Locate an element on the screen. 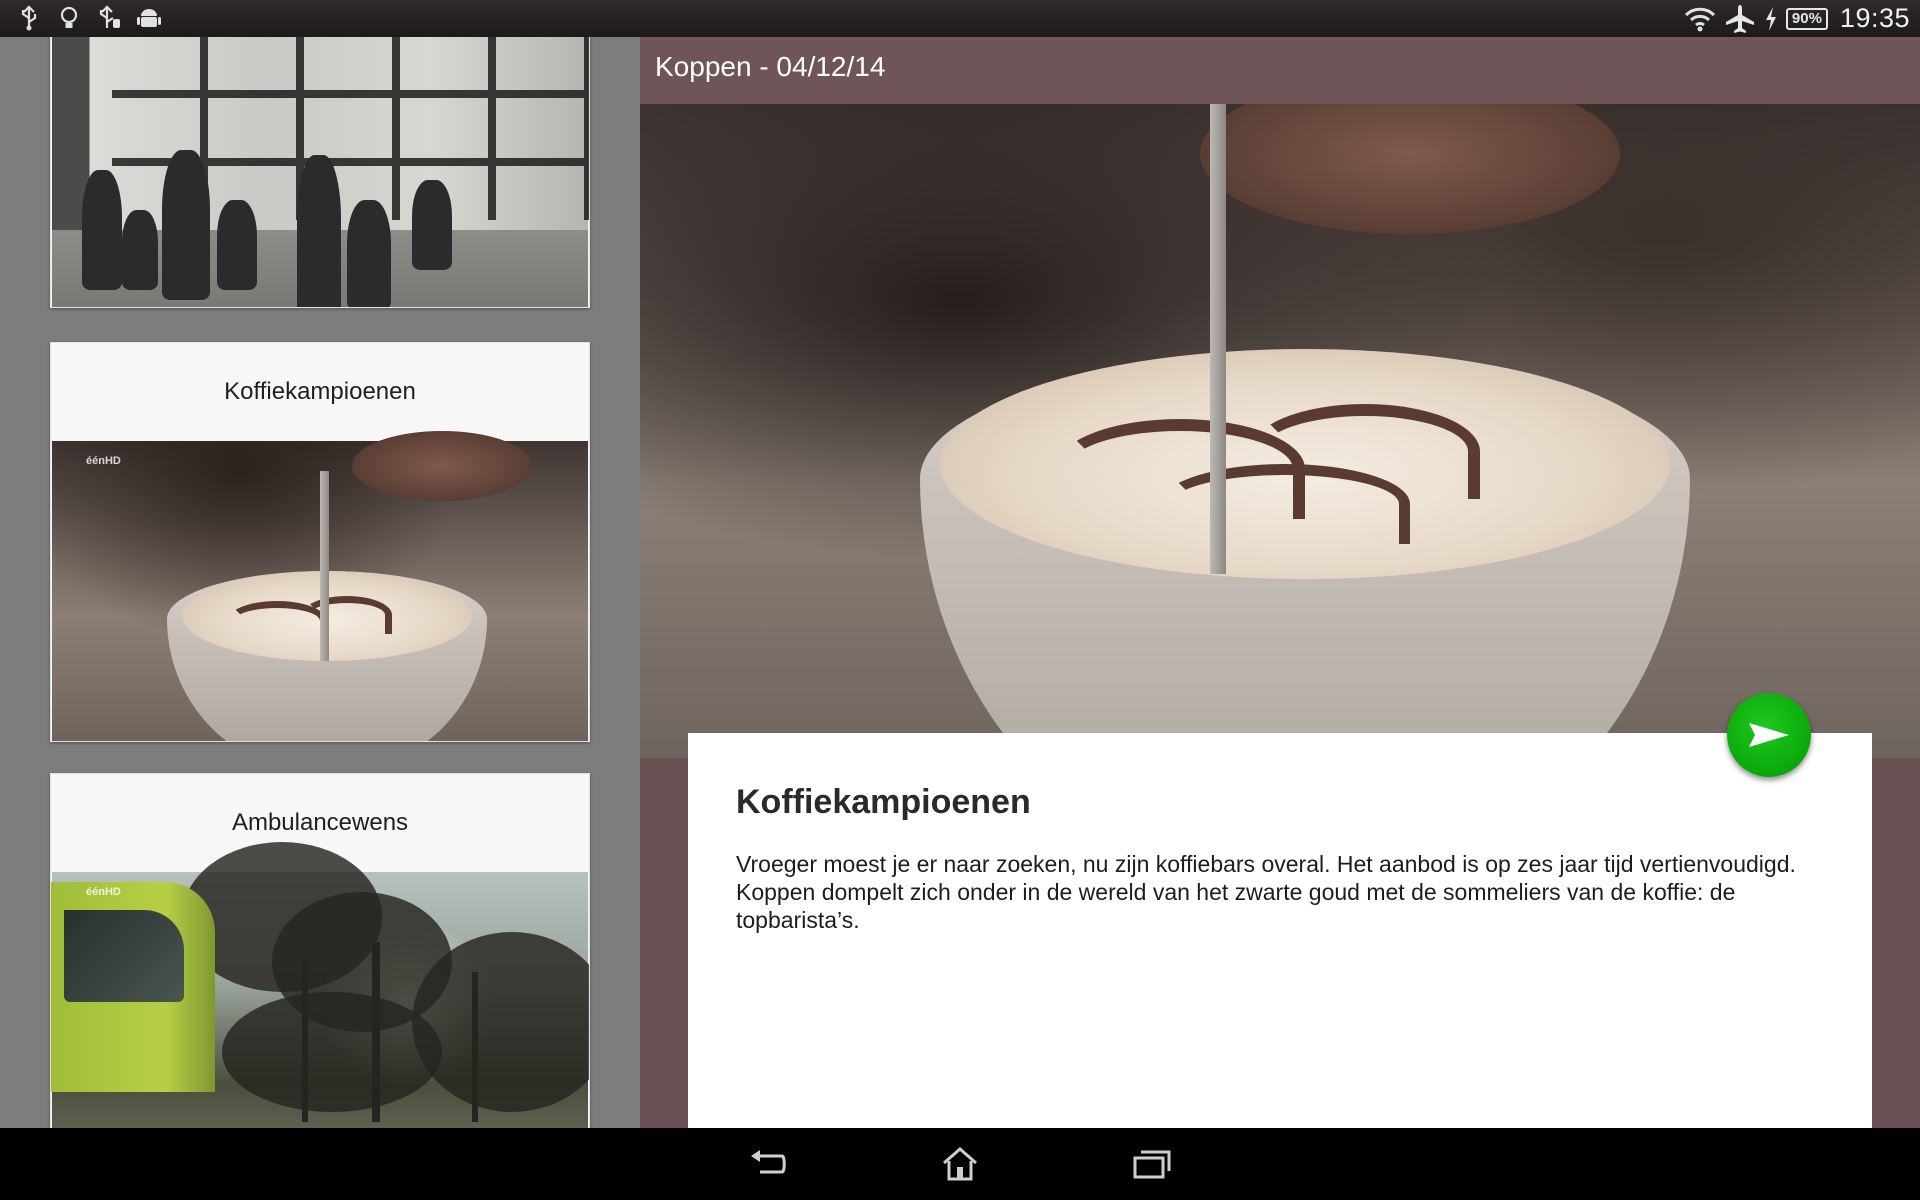 The image size is (1920, 1200). list-item-title: Koffiekampioenen is located at coordinates (320, 391).